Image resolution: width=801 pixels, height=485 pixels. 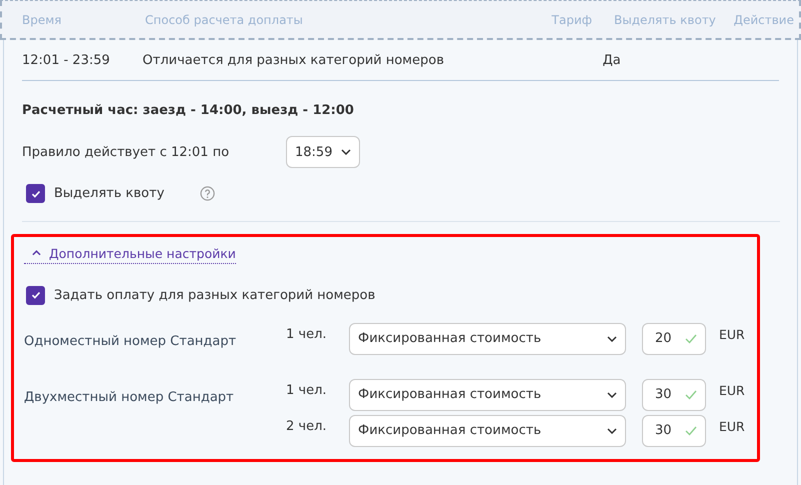 I want to click on checkout-time-title: Расчетный час: заезд - 14:00, выезд - 12:00, so click(x=188, y=110).